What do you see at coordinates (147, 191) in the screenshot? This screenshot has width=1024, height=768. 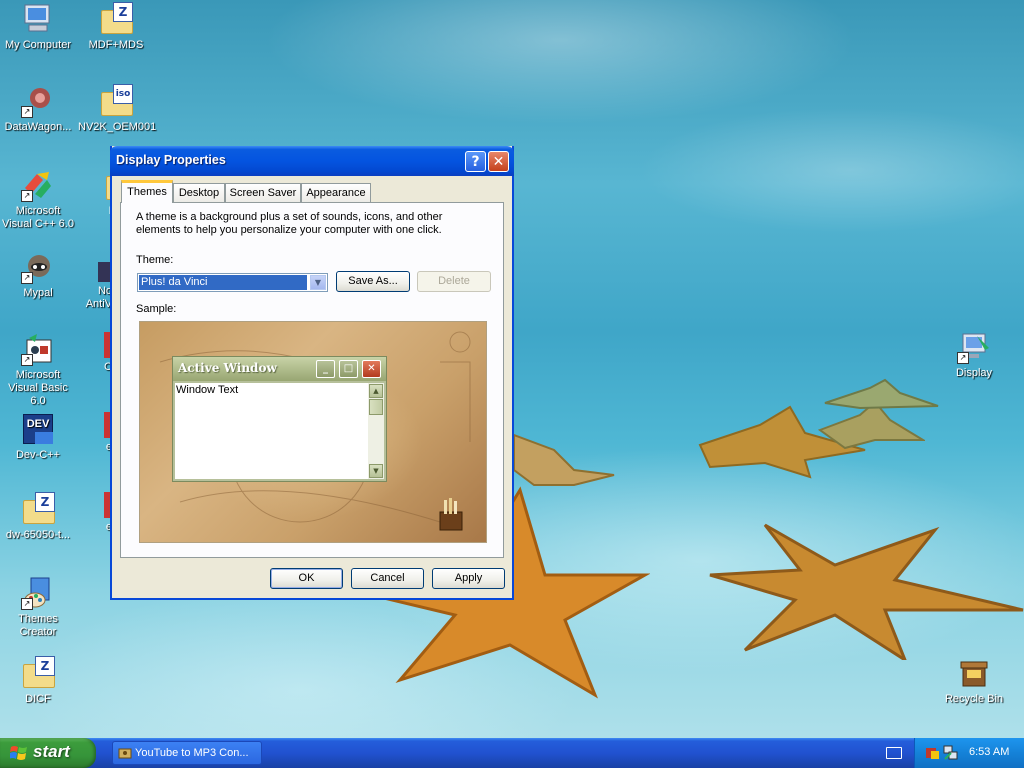 I see `tab-themes: Themes` at bounding box center [147, 191].